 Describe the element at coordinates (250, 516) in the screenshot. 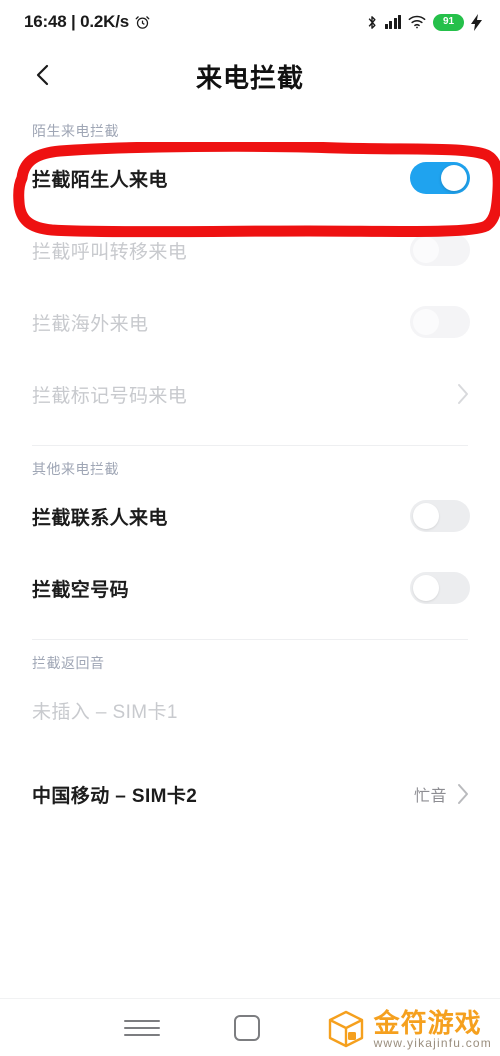

I see `row-block-contact-calls: 拦截联系人来电` at that location.